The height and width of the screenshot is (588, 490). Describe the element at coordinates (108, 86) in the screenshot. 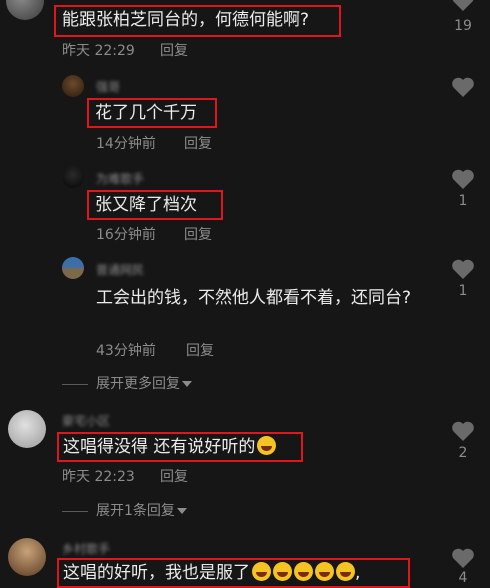

I see `username: 强哥` at that location.